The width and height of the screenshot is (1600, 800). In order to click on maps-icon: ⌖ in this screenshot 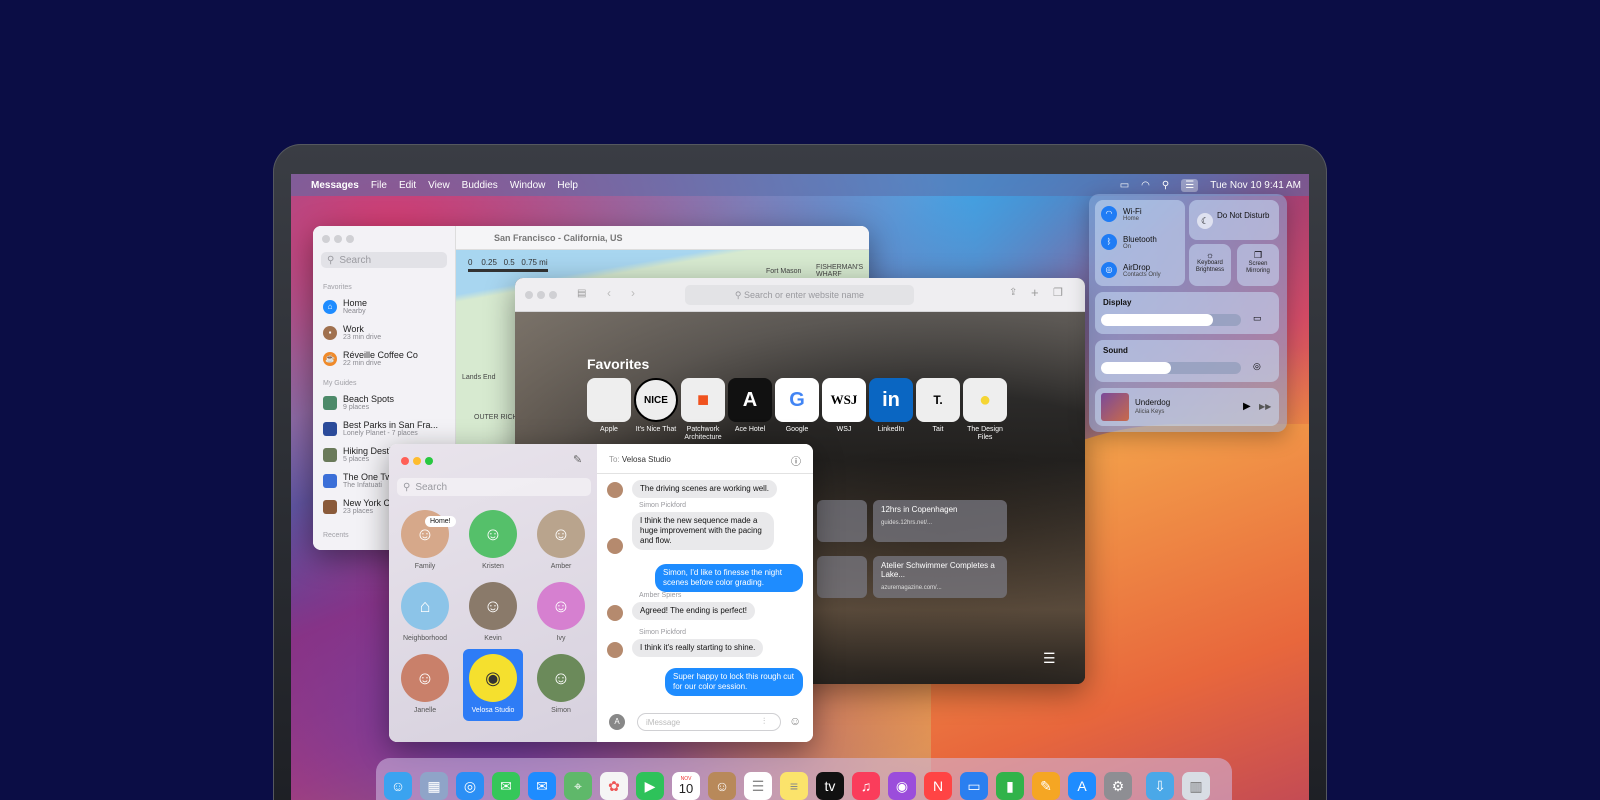, I will do `click(578, 786)`.